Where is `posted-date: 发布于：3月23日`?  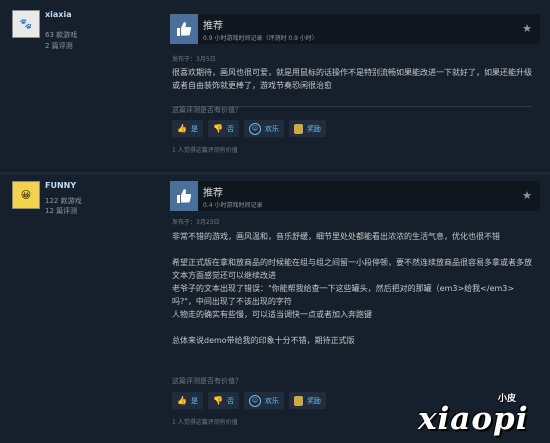
posted-date: 发布于：3月23日 is located at coordinates (196, 222).